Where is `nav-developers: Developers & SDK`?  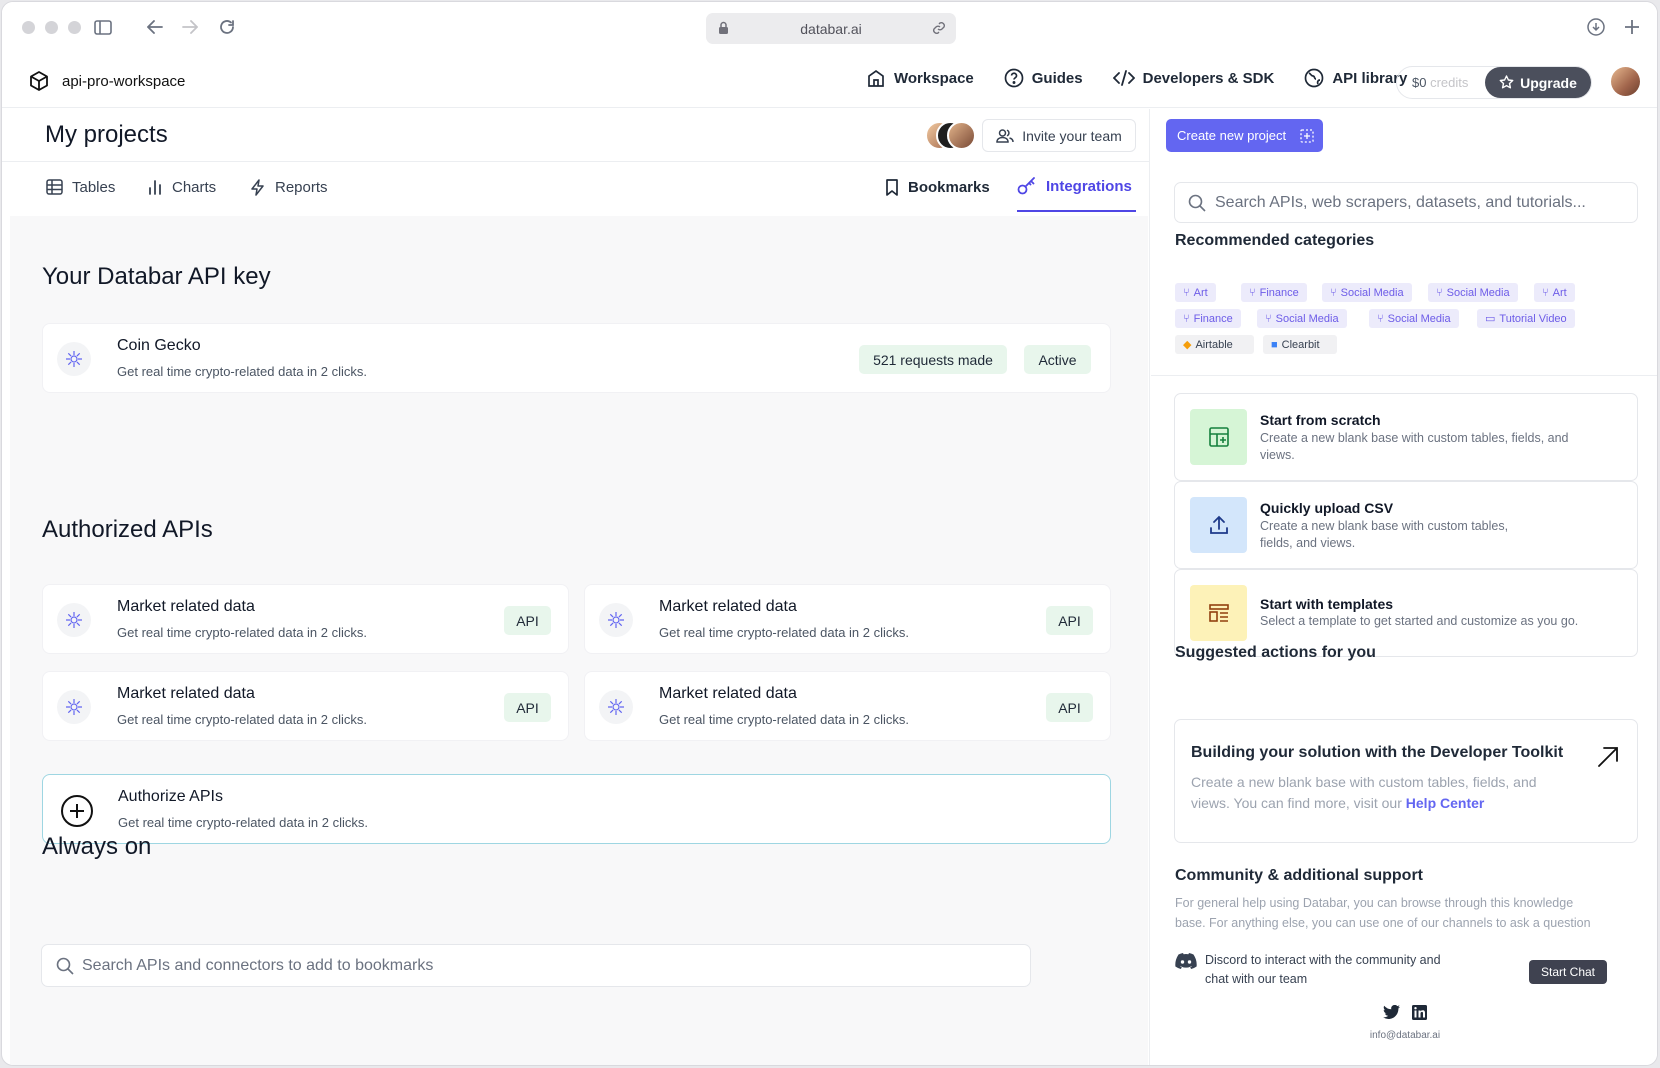 nav-developers: Developers & SDK is located at coordinates (1193, 78).